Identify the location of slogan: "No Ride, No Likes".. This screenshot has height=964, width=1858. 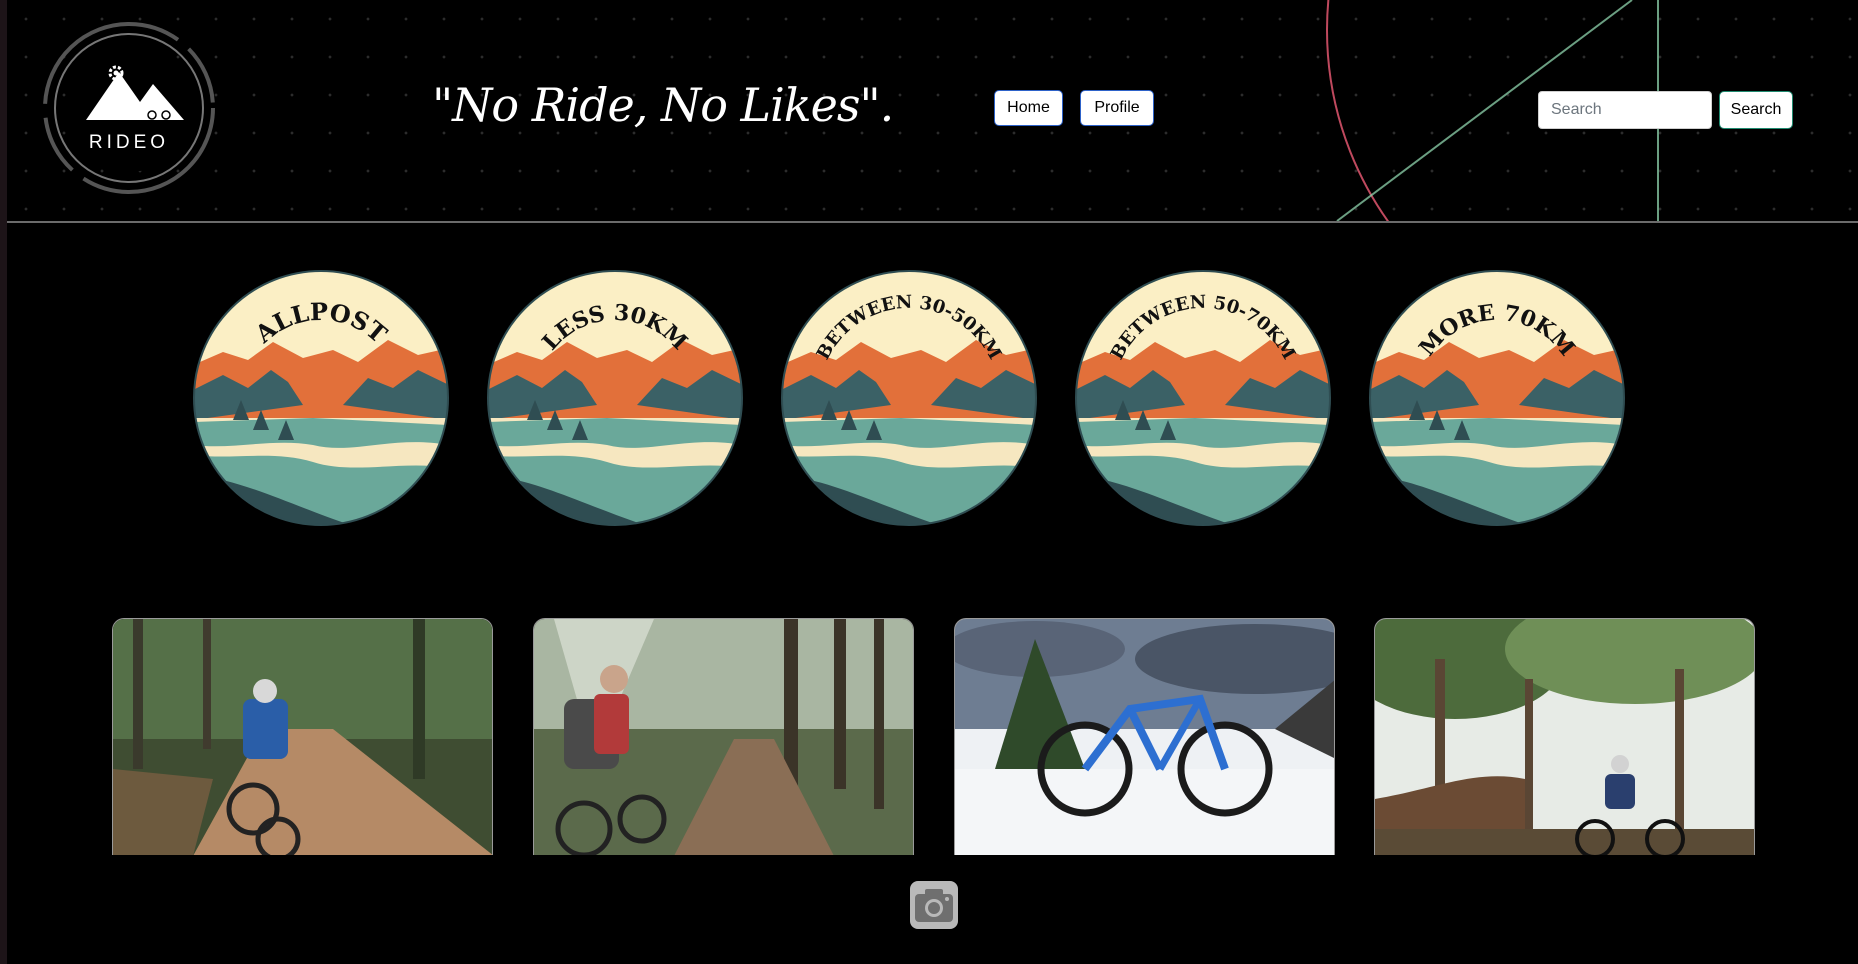
(663, 105).